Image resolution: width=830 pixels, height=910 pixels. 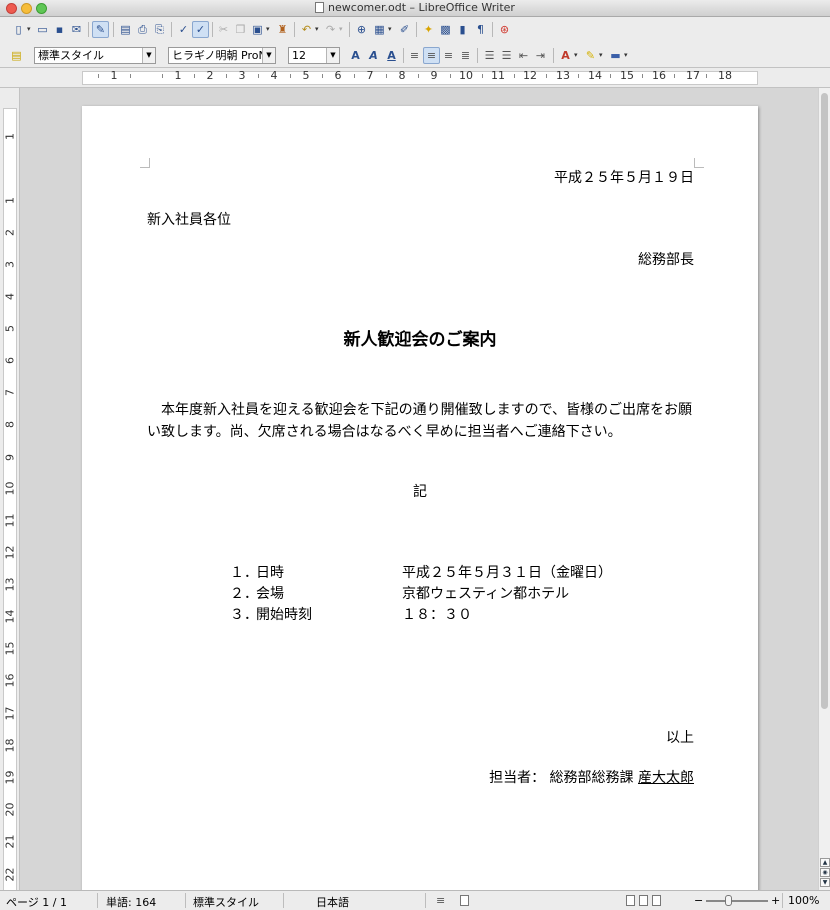 I want to click on font-size-select: 12 ▼, so click(x=314, y=55).